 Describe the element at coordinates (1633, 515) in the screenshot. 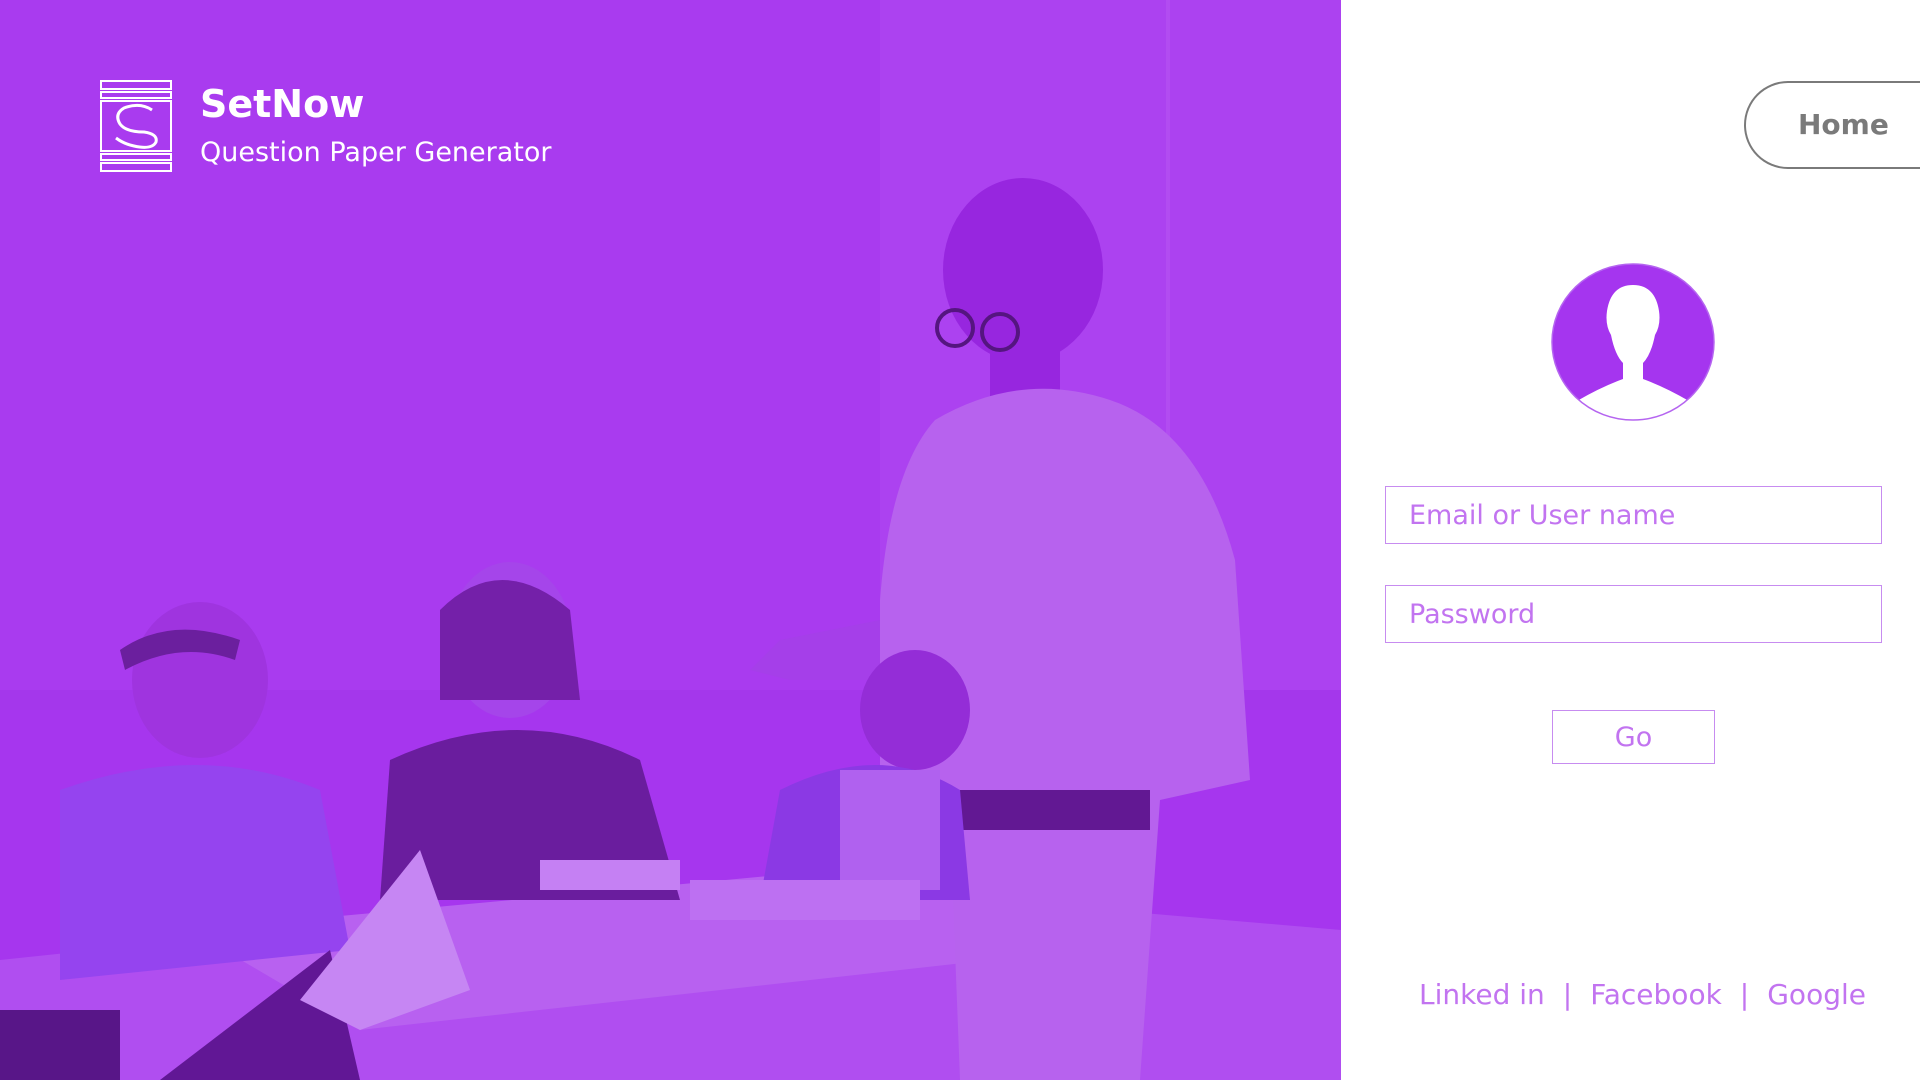

I see `email-field` at that location.